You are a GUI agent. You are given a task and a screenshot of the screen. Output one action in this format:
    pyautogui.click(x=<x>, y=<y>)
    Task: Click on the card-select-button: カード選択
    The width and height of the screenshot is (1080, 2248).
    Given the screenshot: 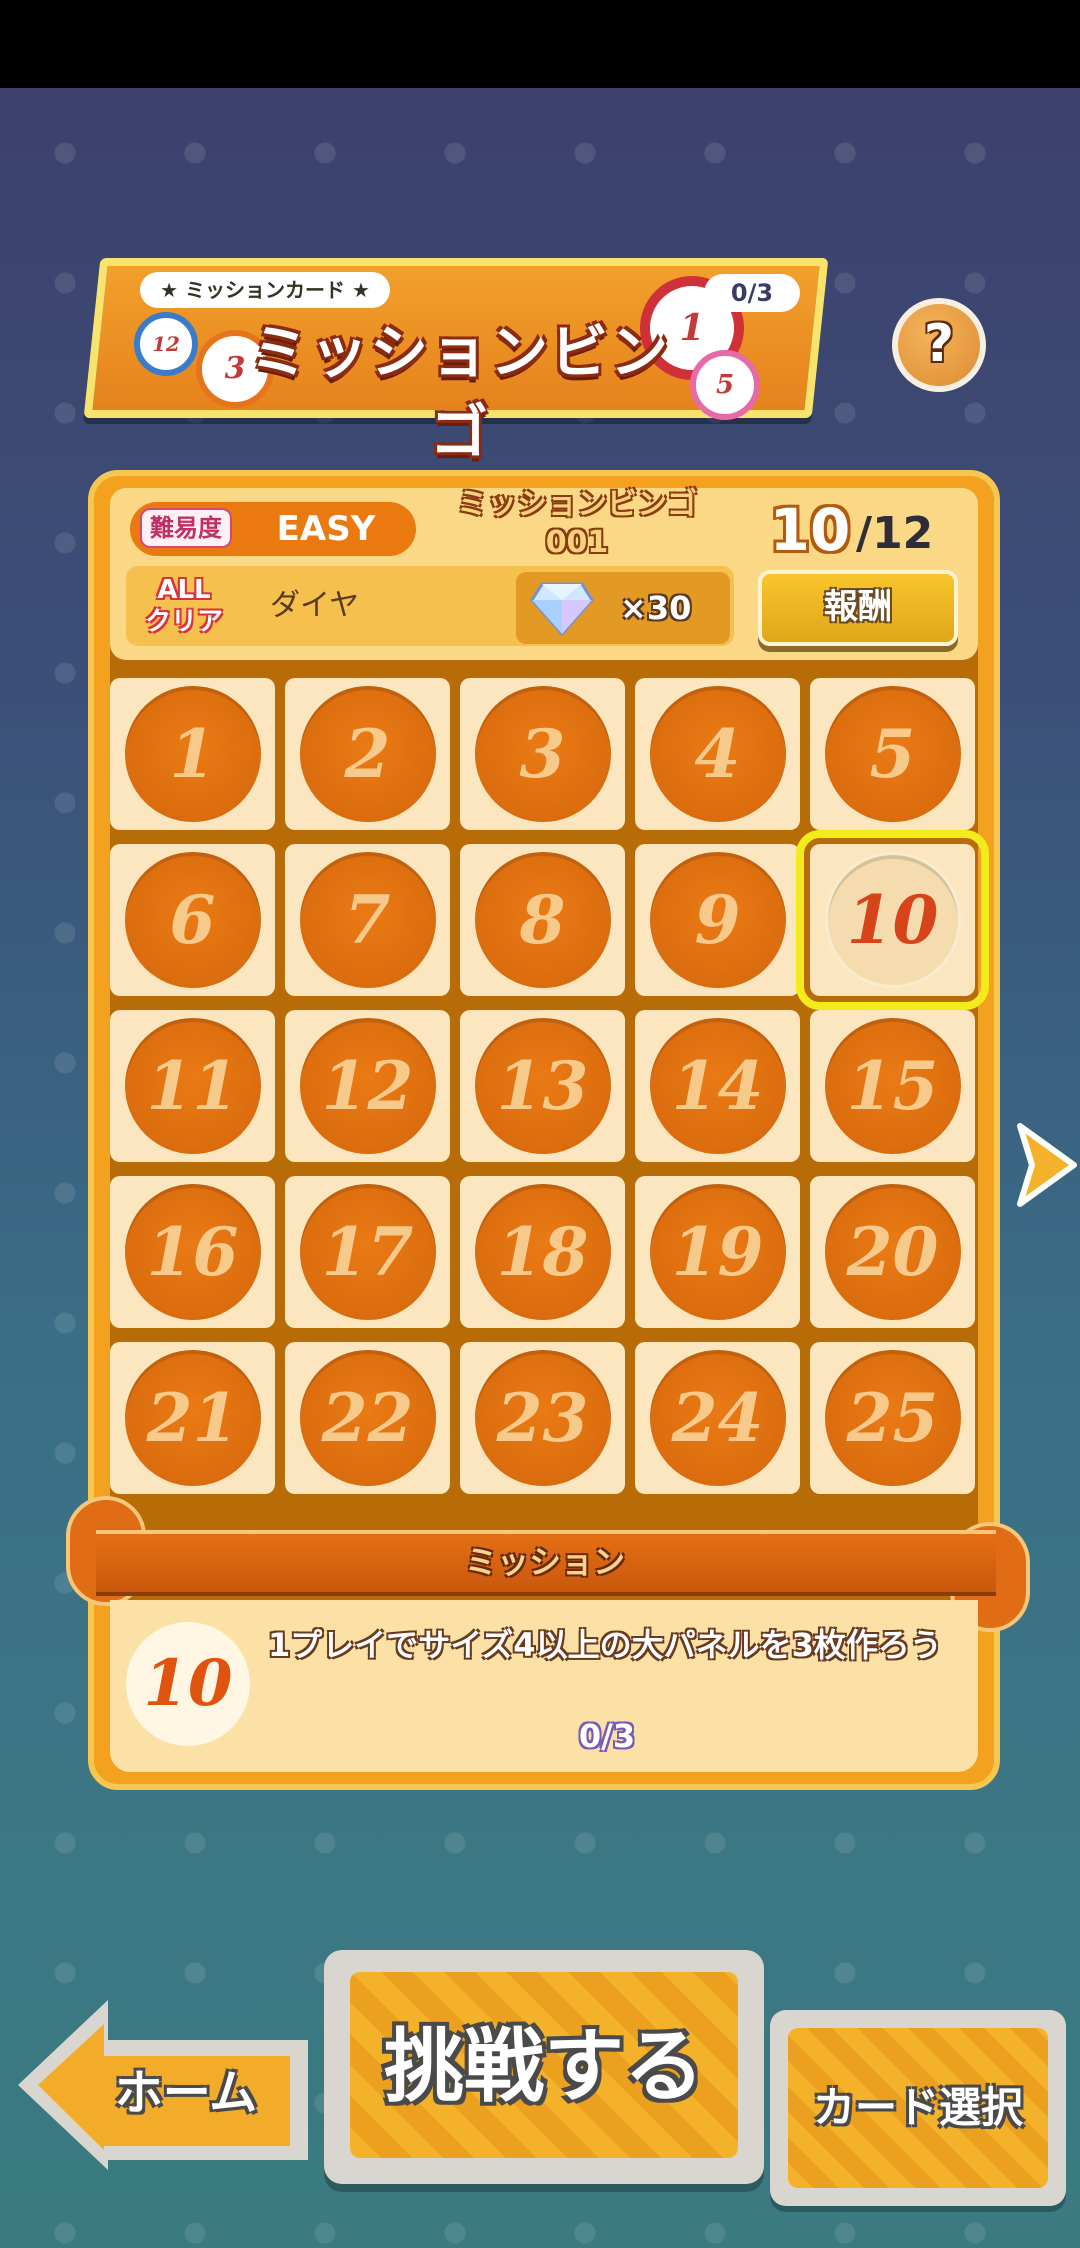 What is the action you would take?
    pyautogui.click(x=918, y=2108)
    